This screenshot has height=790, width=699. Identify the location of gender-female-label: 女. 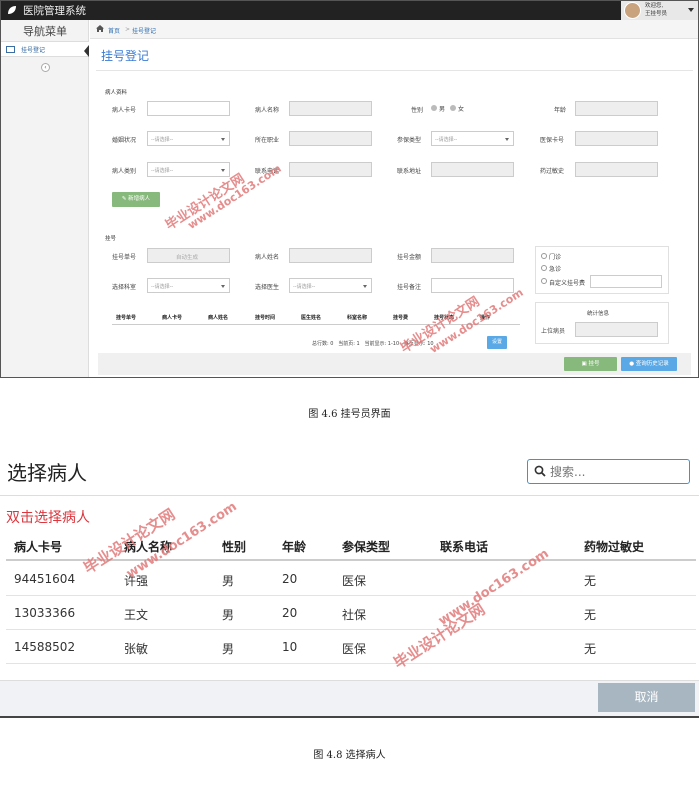
(461, 109).